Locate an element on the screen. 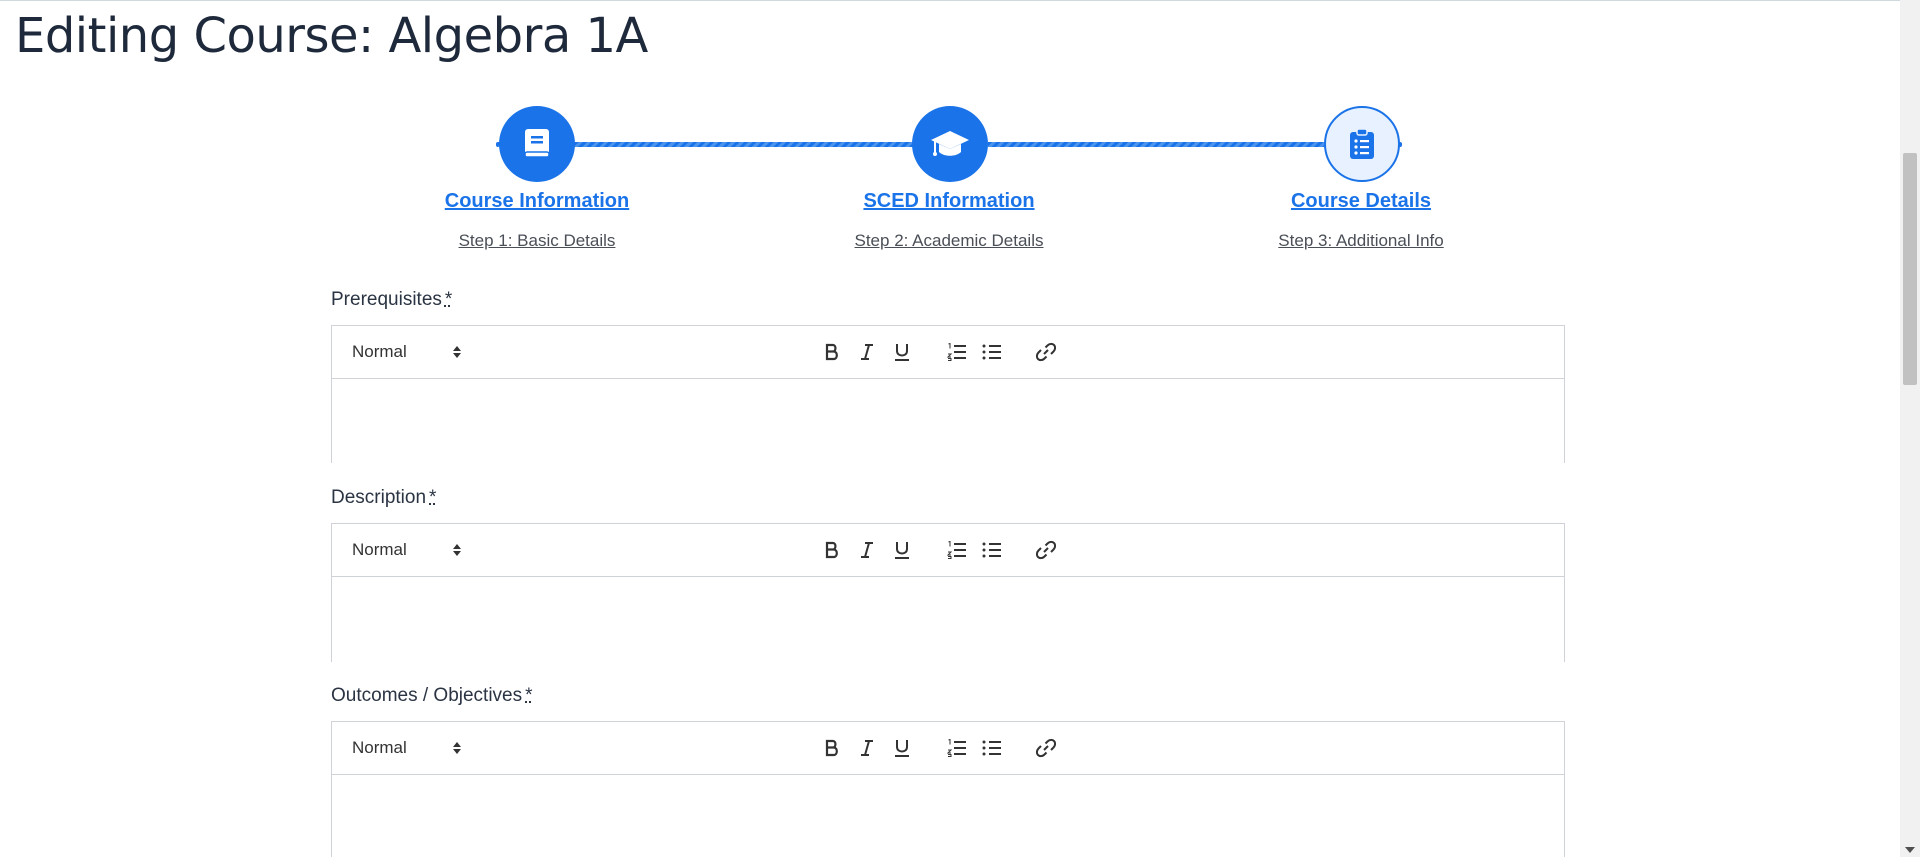  outcomes-editor-body is located at coordinates (948, 816).